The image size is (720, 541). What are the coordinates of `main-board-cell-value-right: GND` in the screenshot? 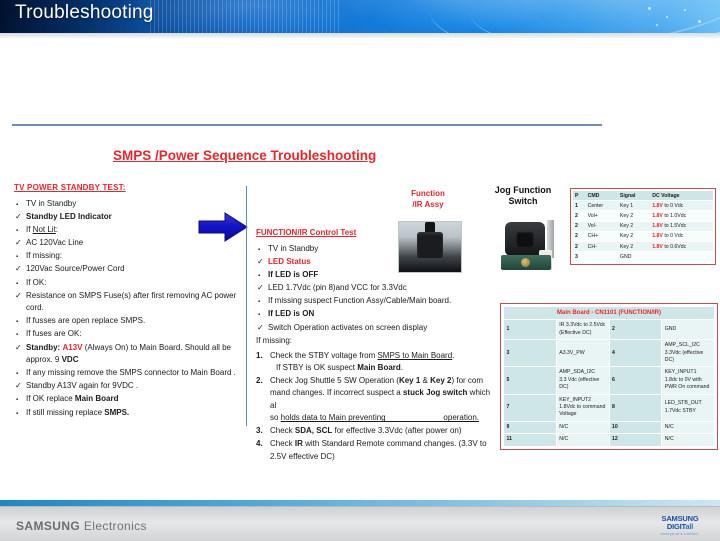 It's located at (688, 330).